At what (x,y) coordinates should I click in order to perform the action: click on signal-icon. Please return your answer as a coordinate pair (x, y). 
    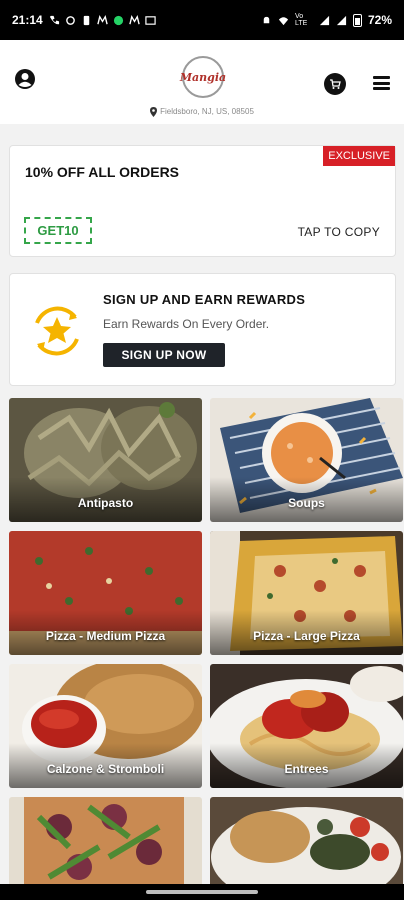
    Looking at the image, I should click on (324, 20).